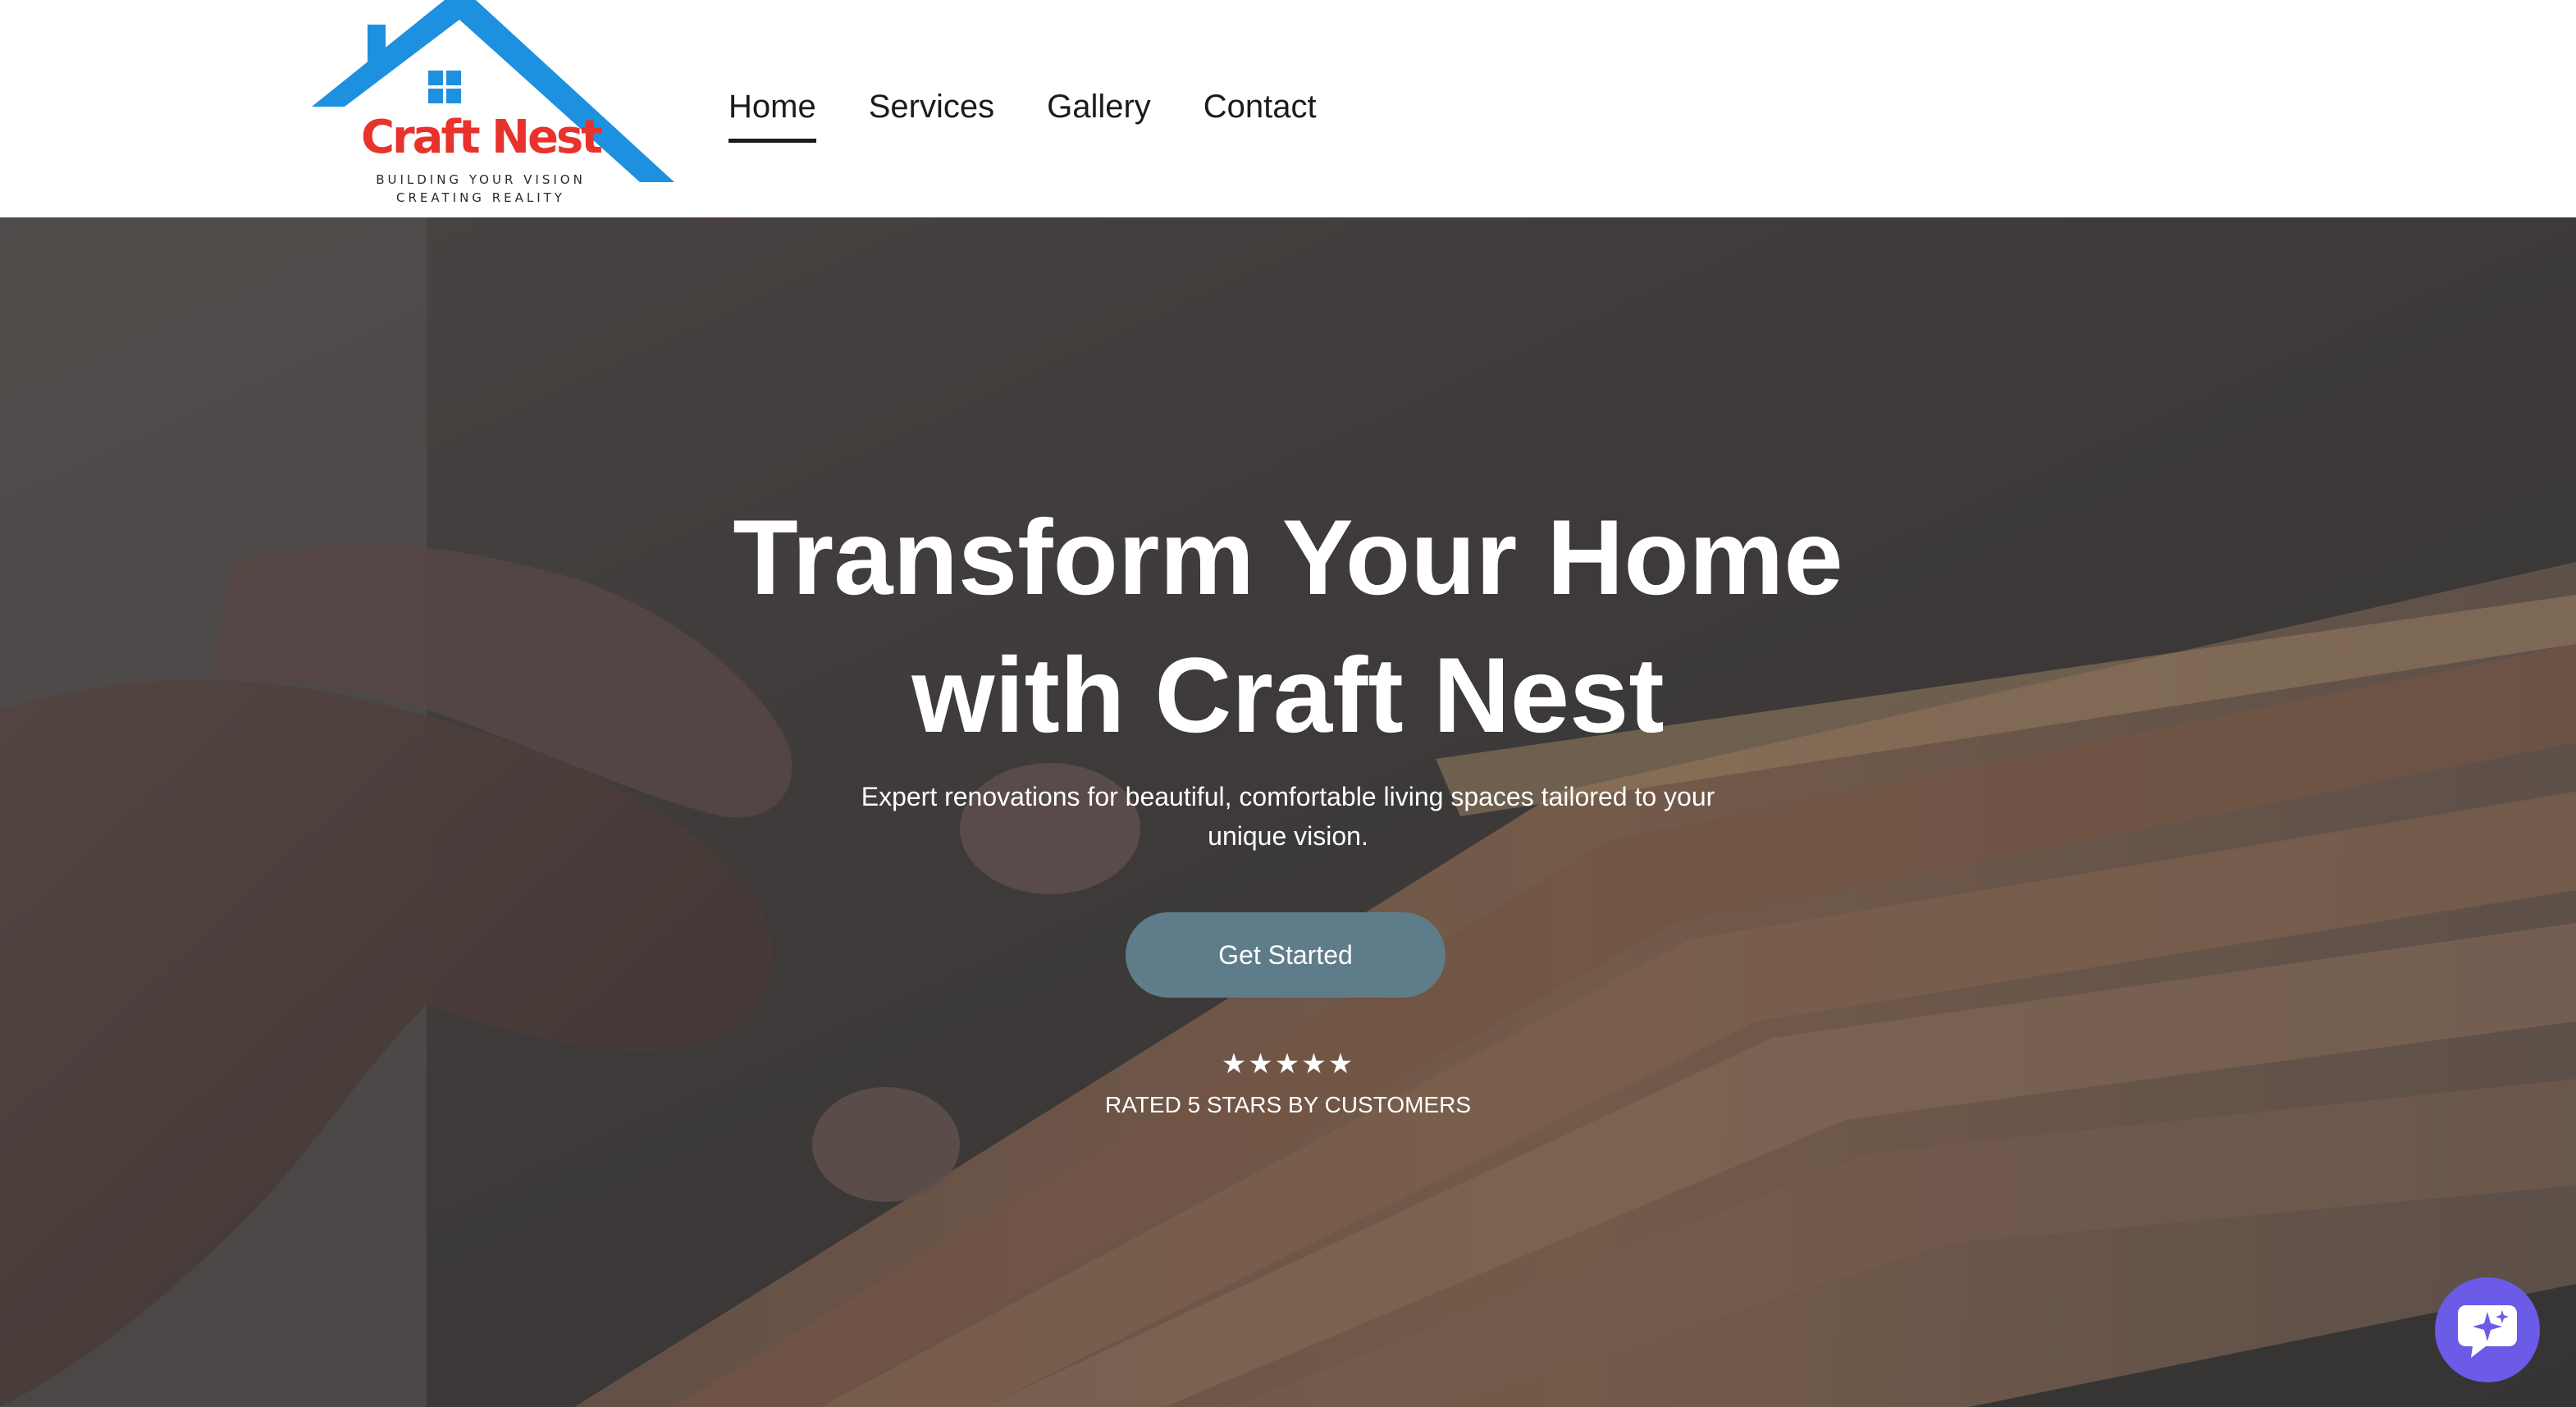  What do you see at coordinates (1288, 1104) in the screenshot?
I see `rating-text: RATED 5 STARS BY CUSTOMERS` at bounding box center [1288, 1104].